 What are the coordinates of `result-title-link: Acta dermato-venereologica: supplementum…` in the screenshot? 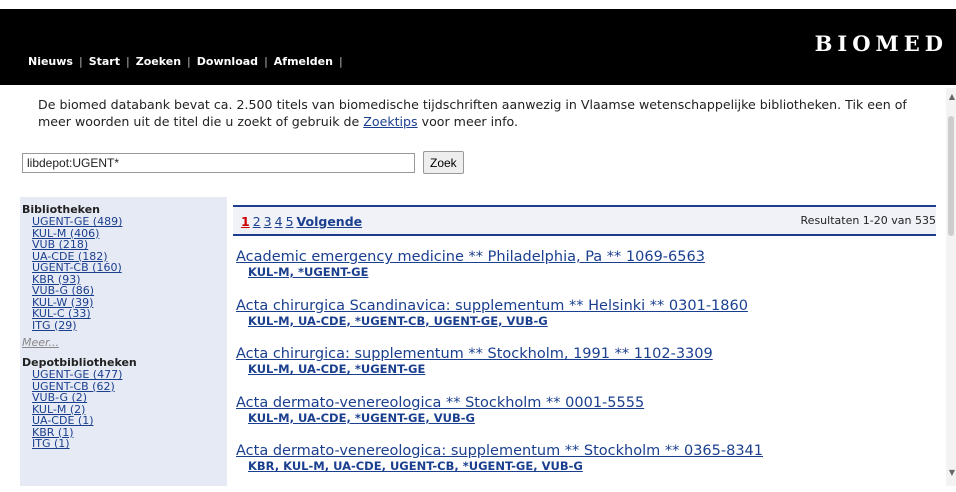 It's located at (586, 451).